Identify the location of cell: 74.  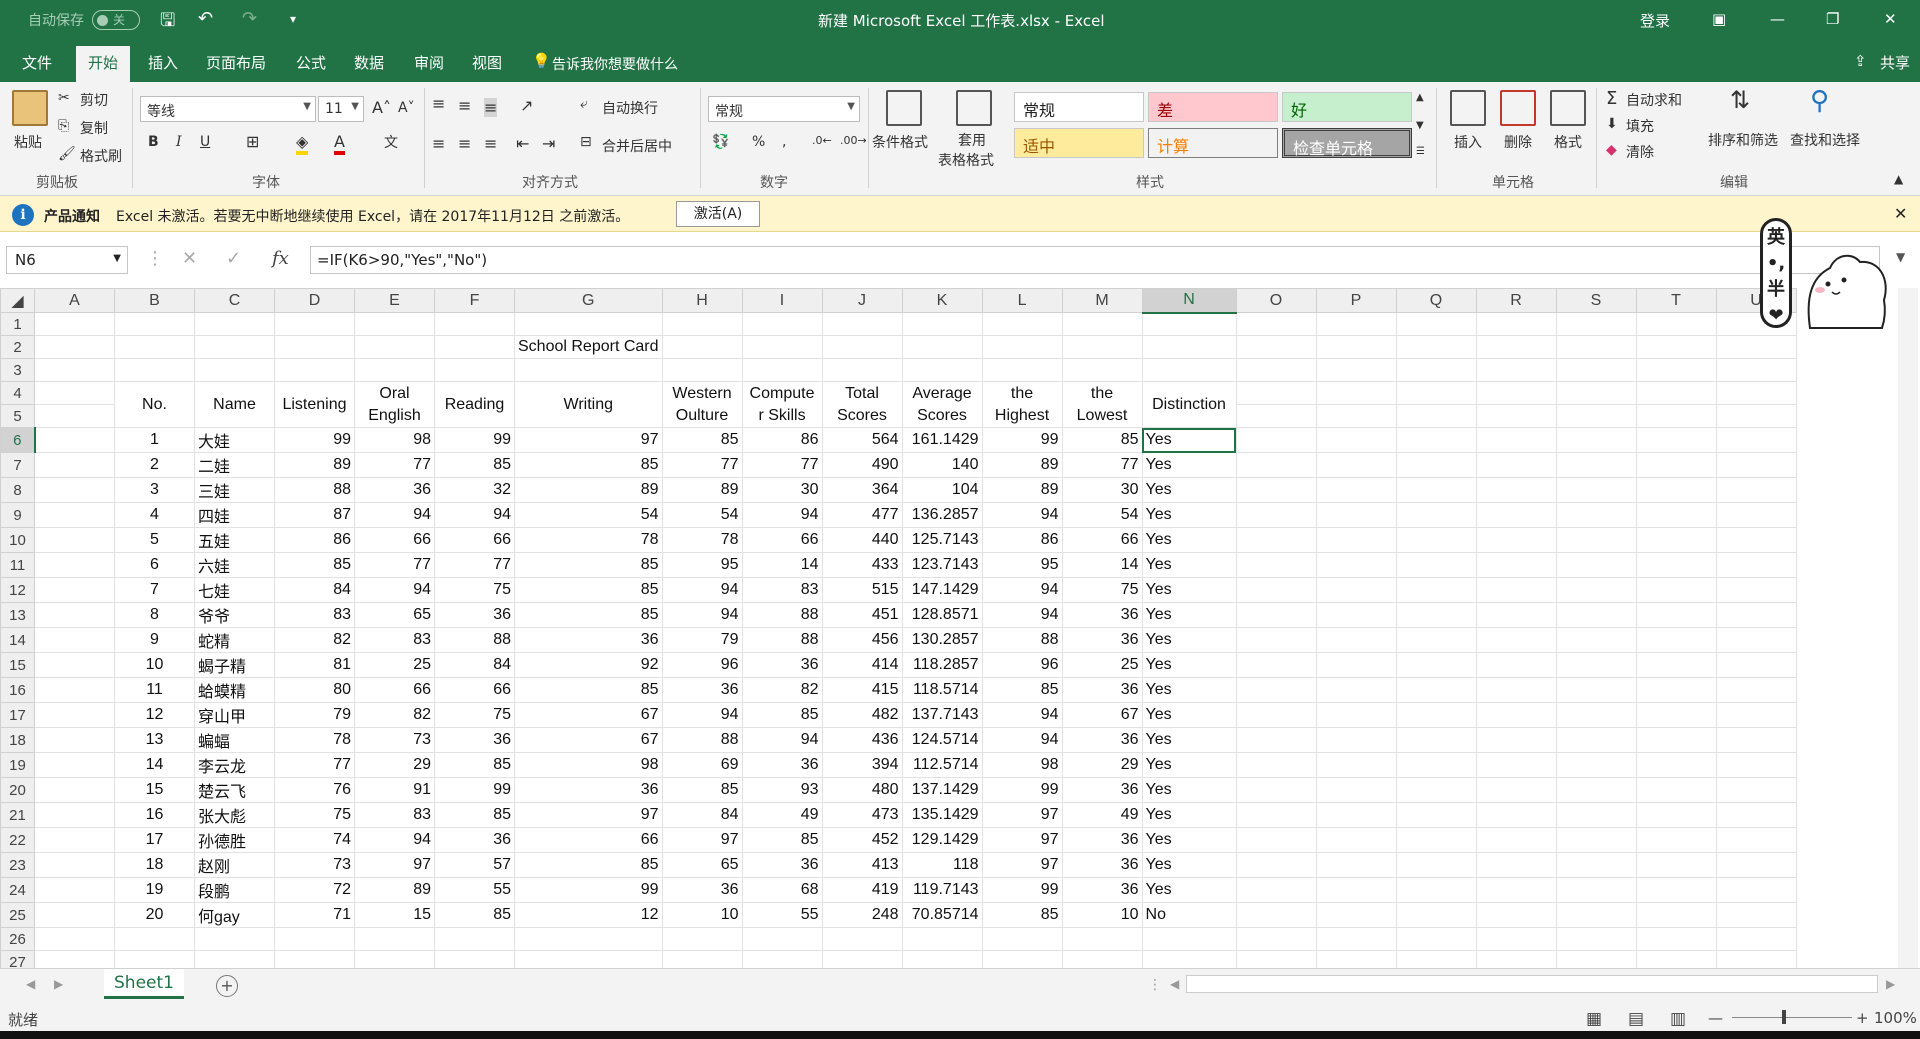
(314, 840).